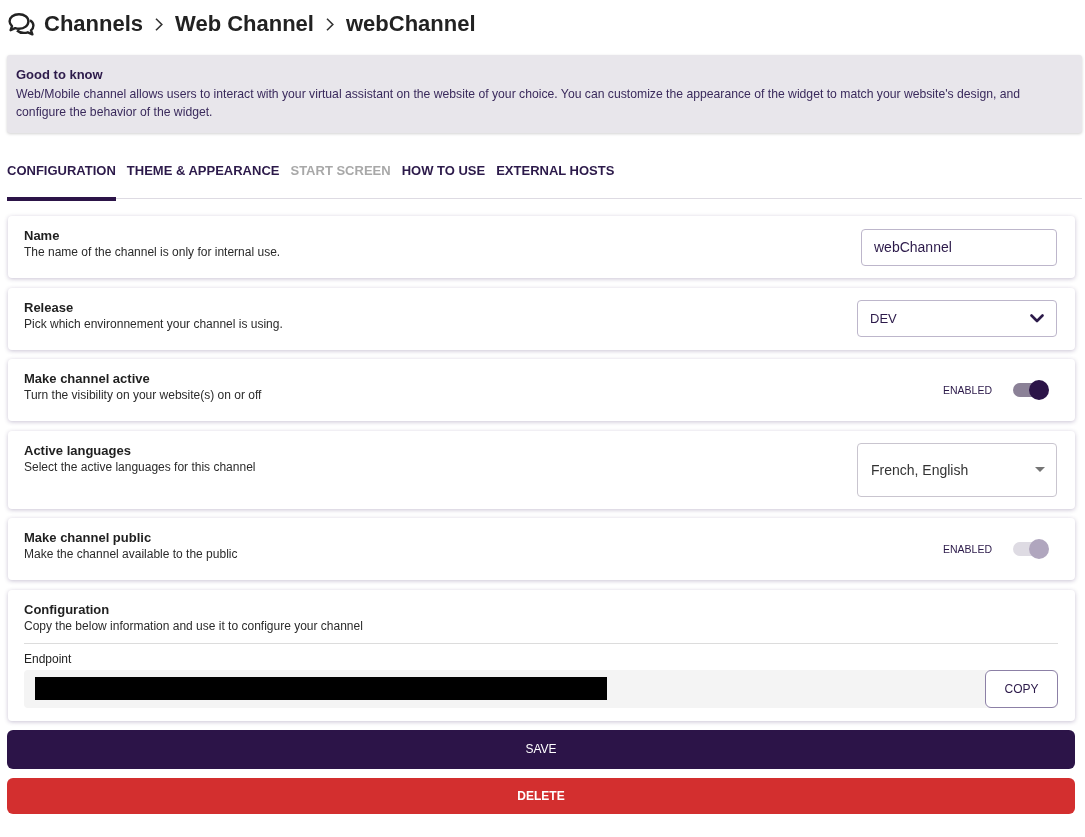  What do you see at coordinates (411, 24) in the screenshot?
I see `breadcrumb-current: webChannel` at bounding box center [411, 24].